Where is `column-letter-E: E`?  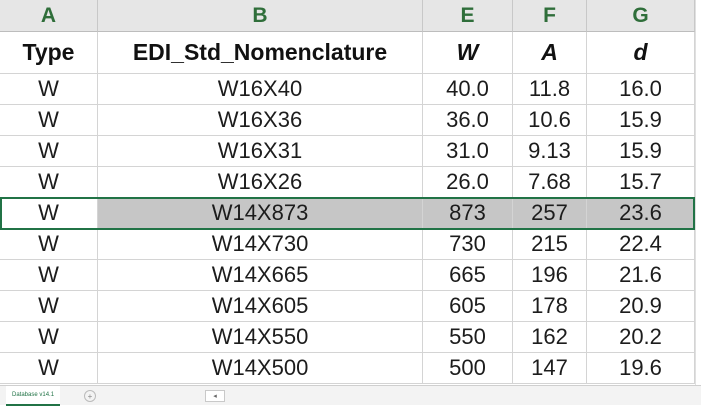 column-letter-E: E is located at coordinates (468, 16).